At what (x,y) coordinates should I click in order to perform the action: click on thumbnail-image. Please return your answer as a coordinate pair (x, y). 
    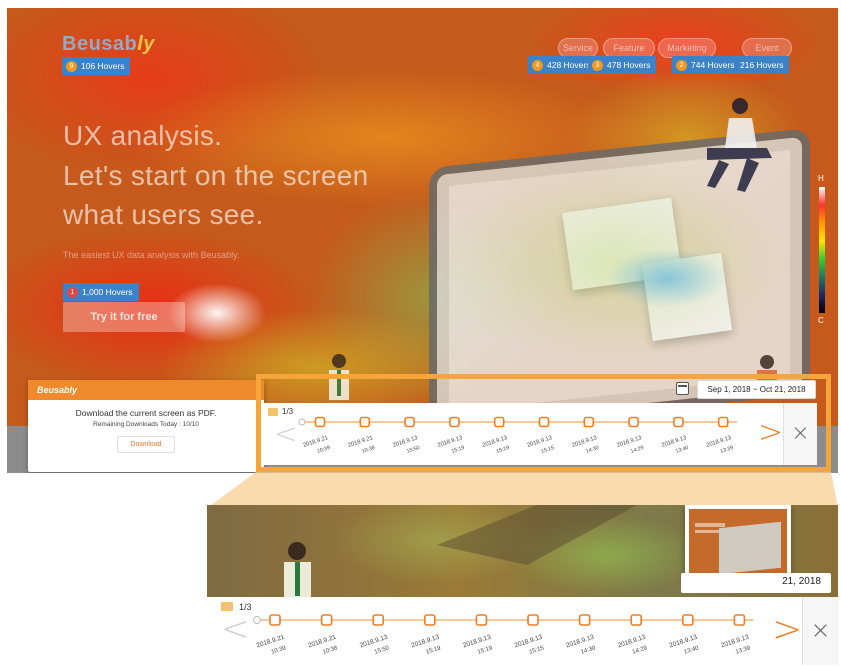
    Looking at the image, I should click on (738, 545).